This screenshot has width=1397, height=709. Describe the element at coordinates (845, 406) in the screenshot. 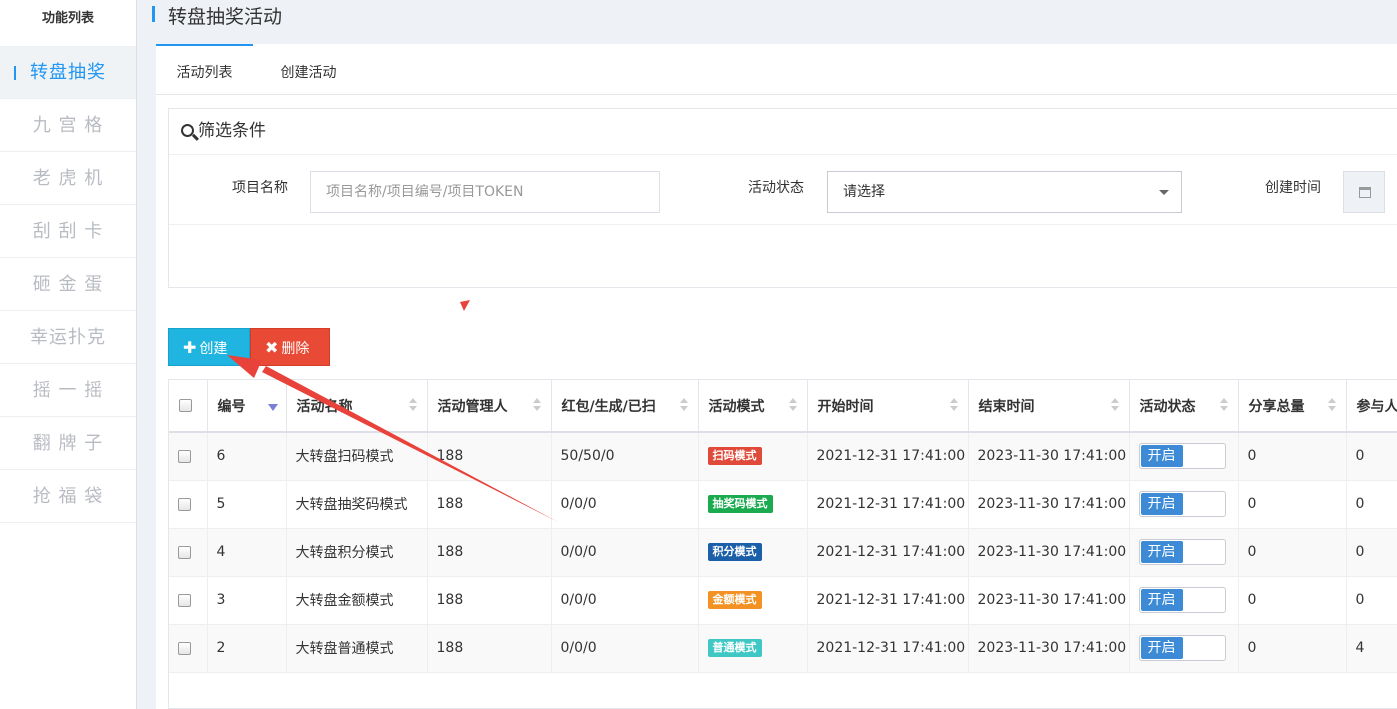

I see `column-label: 开始时间` at that location.